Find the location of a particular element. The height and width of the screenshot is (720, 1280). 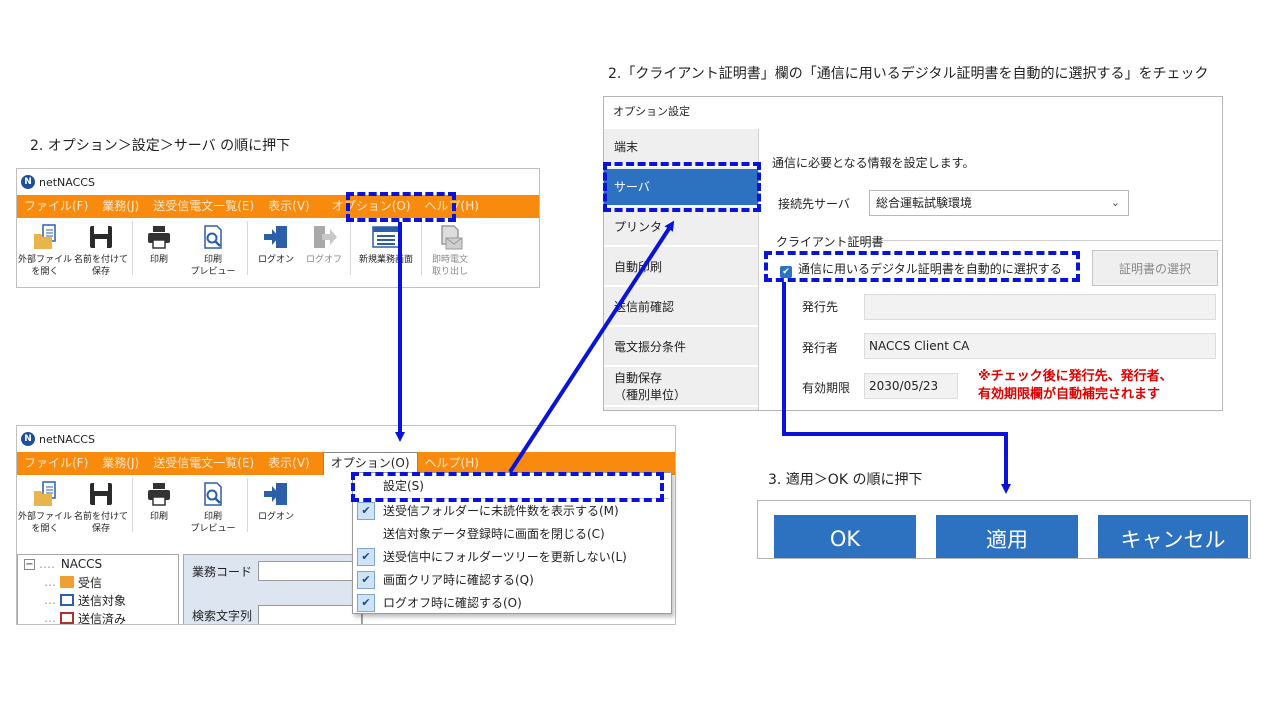

logoff-button: ログオフ is located at coordinates (324, 243).